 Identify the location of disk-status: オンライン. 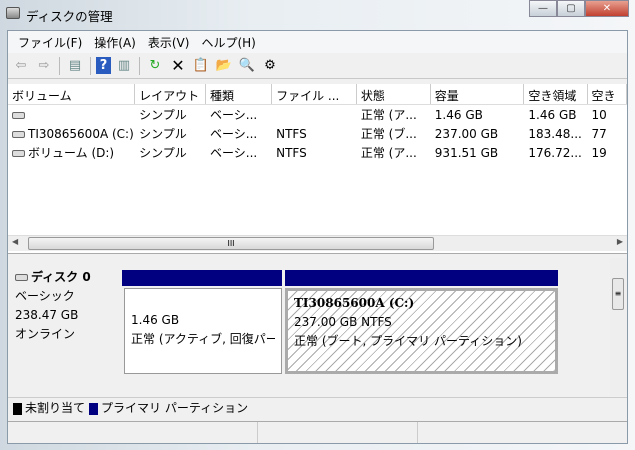
(45, 334).